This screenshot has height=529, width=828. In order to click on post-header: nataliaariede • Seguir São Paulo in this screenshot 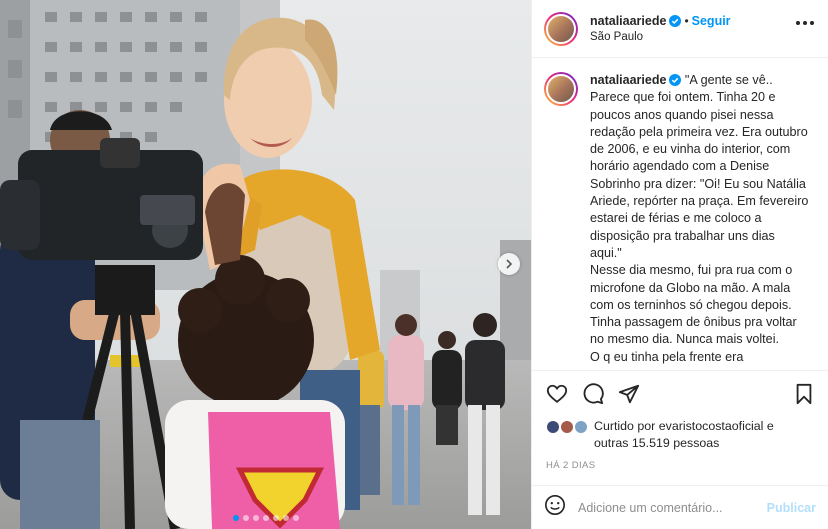, I will do `click(680, 29)`.